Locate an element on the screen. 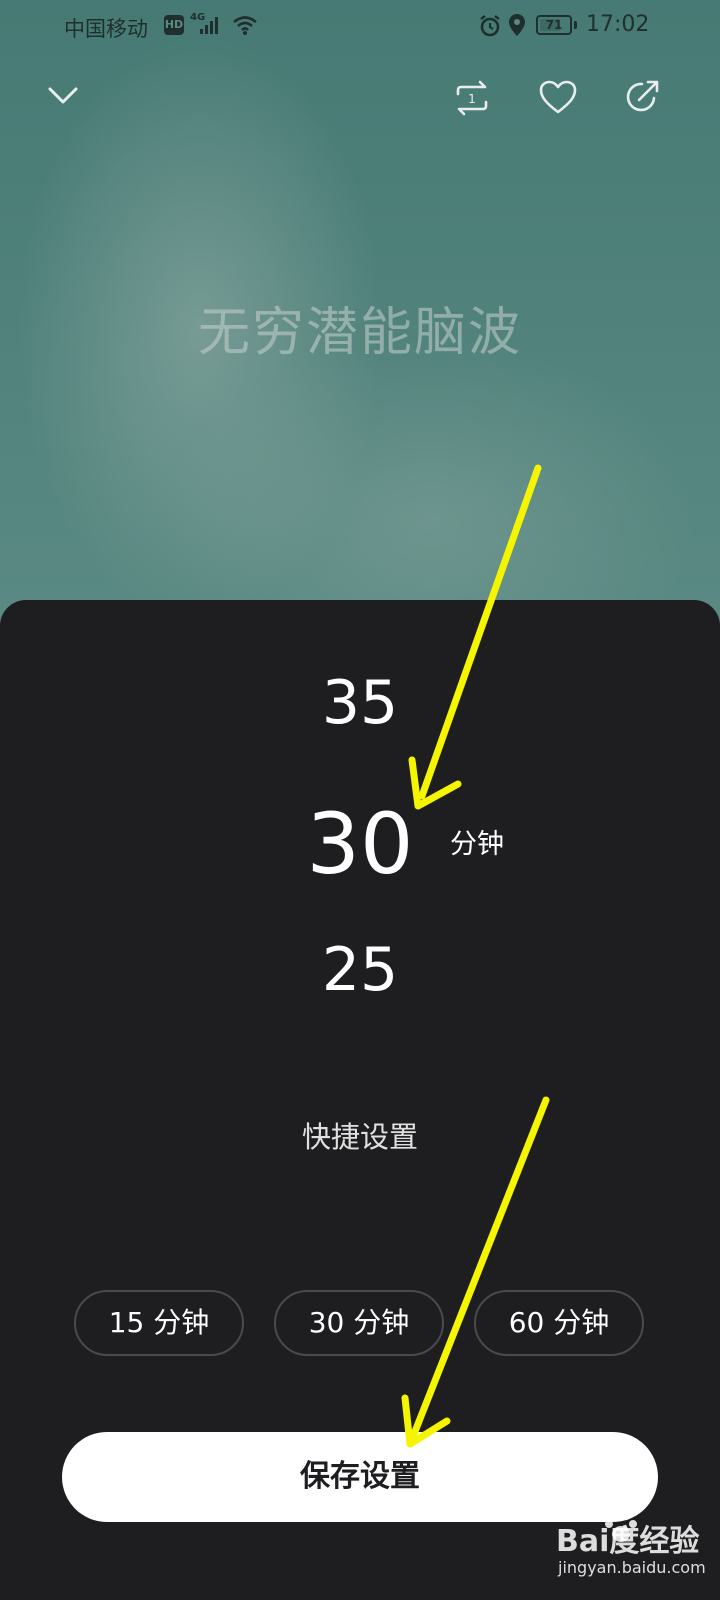  battery-tip is located at coordinates (575, 25).